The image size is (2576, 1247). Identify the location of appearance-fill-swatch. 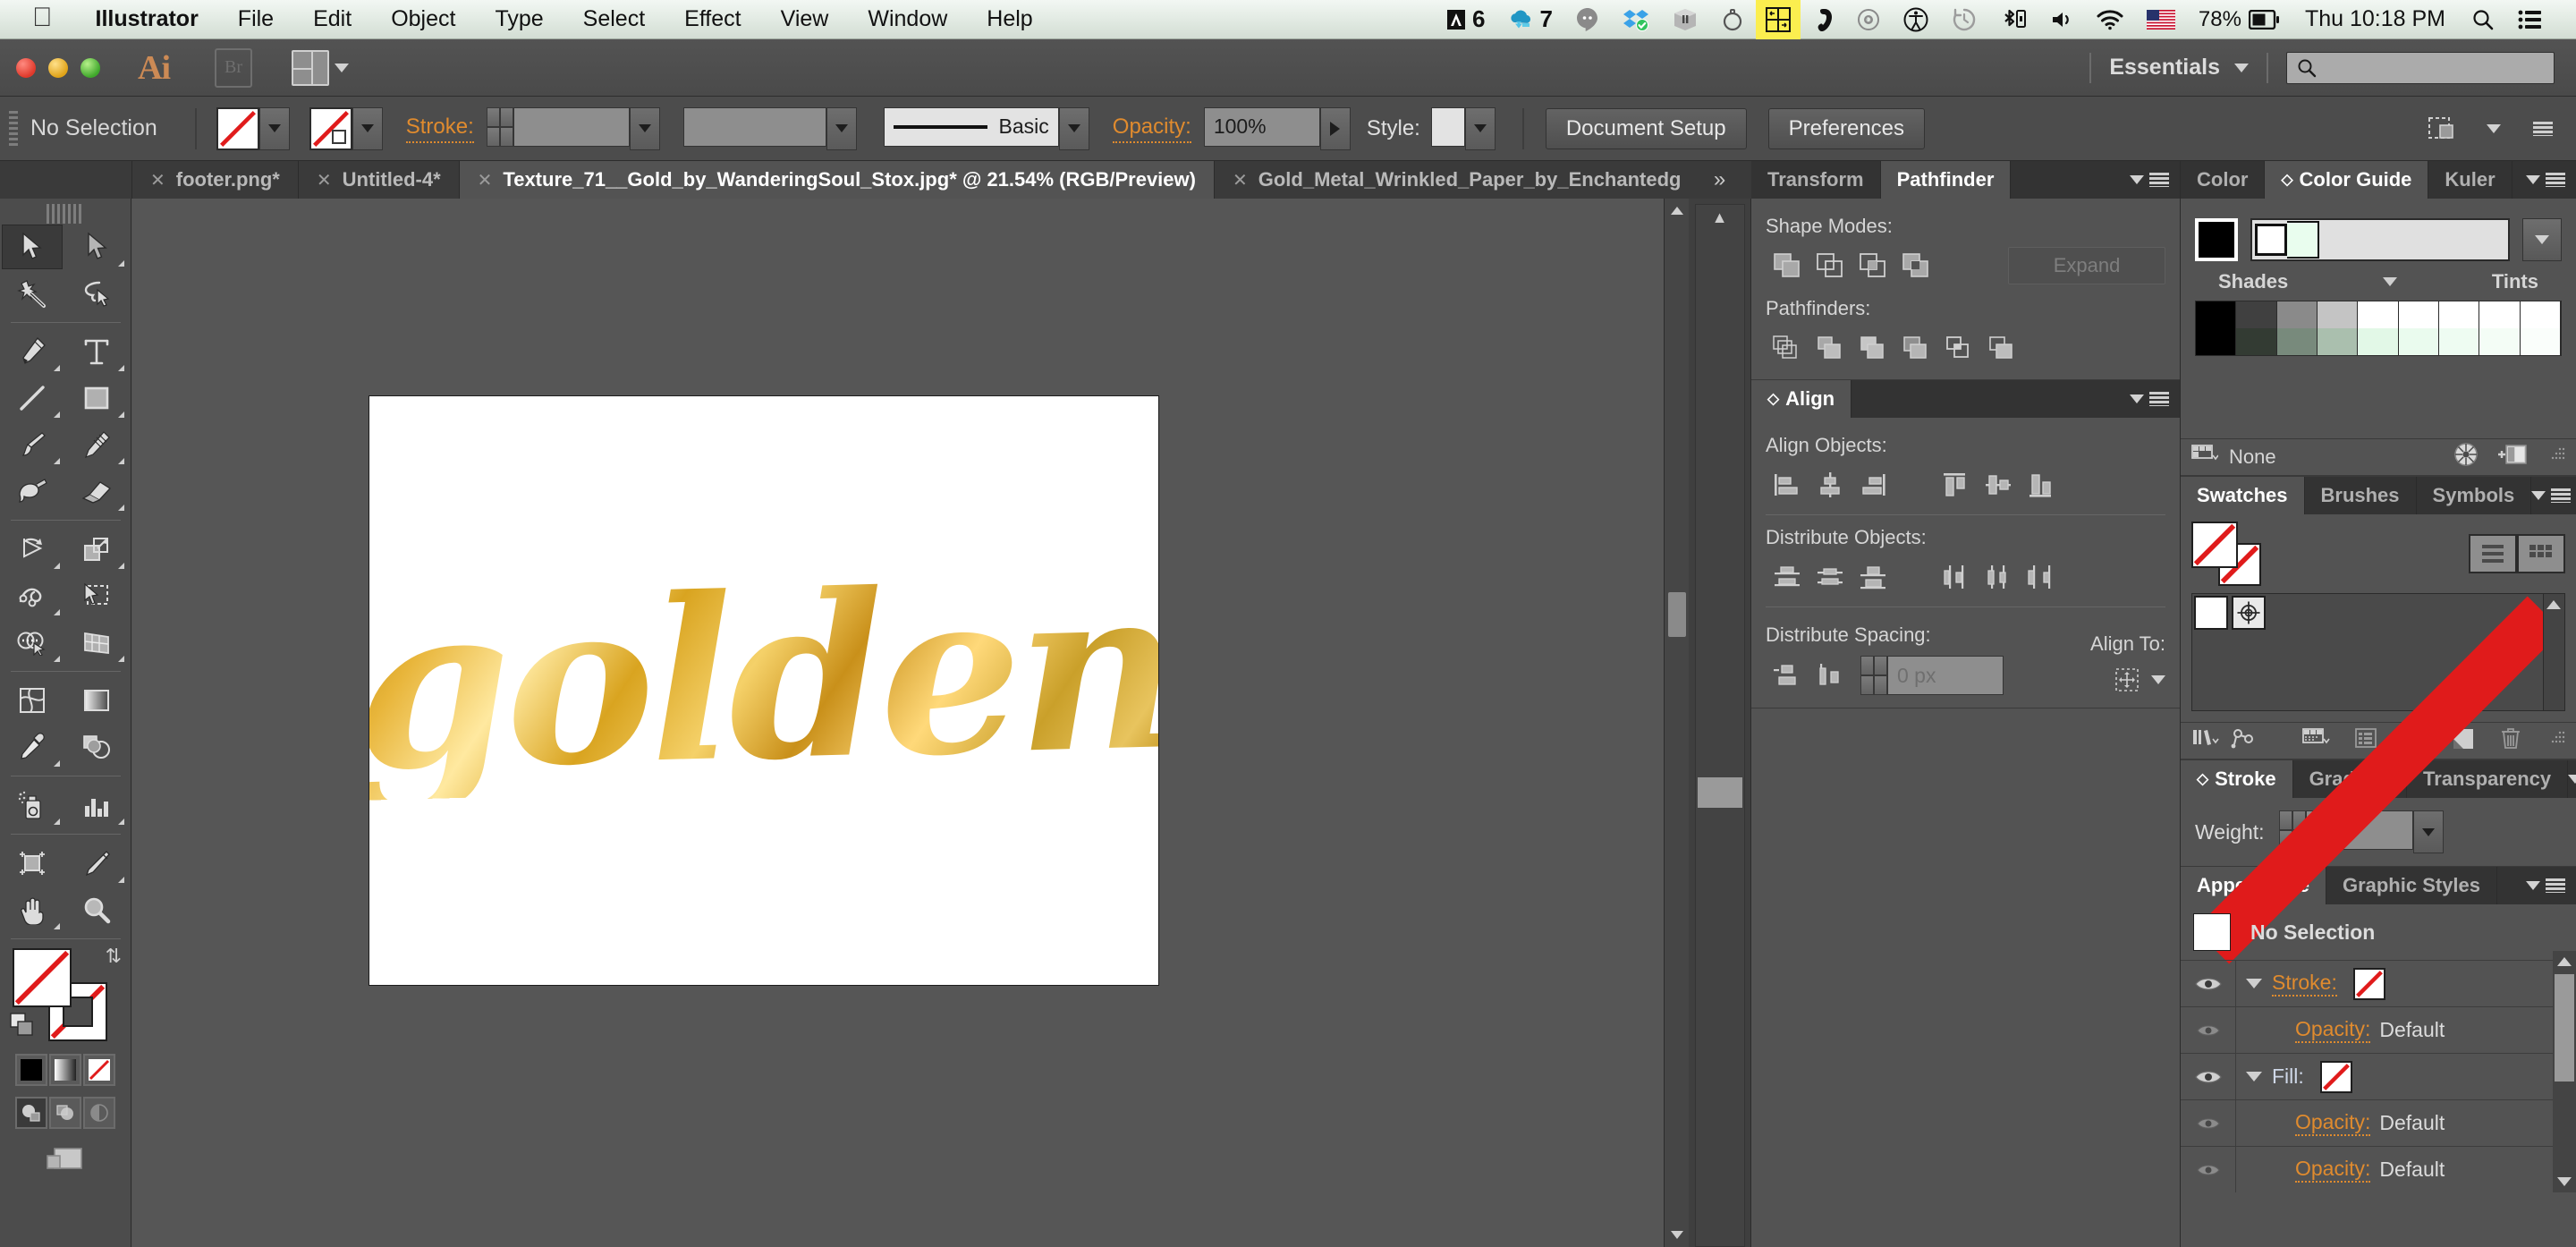
(2335, 1076).